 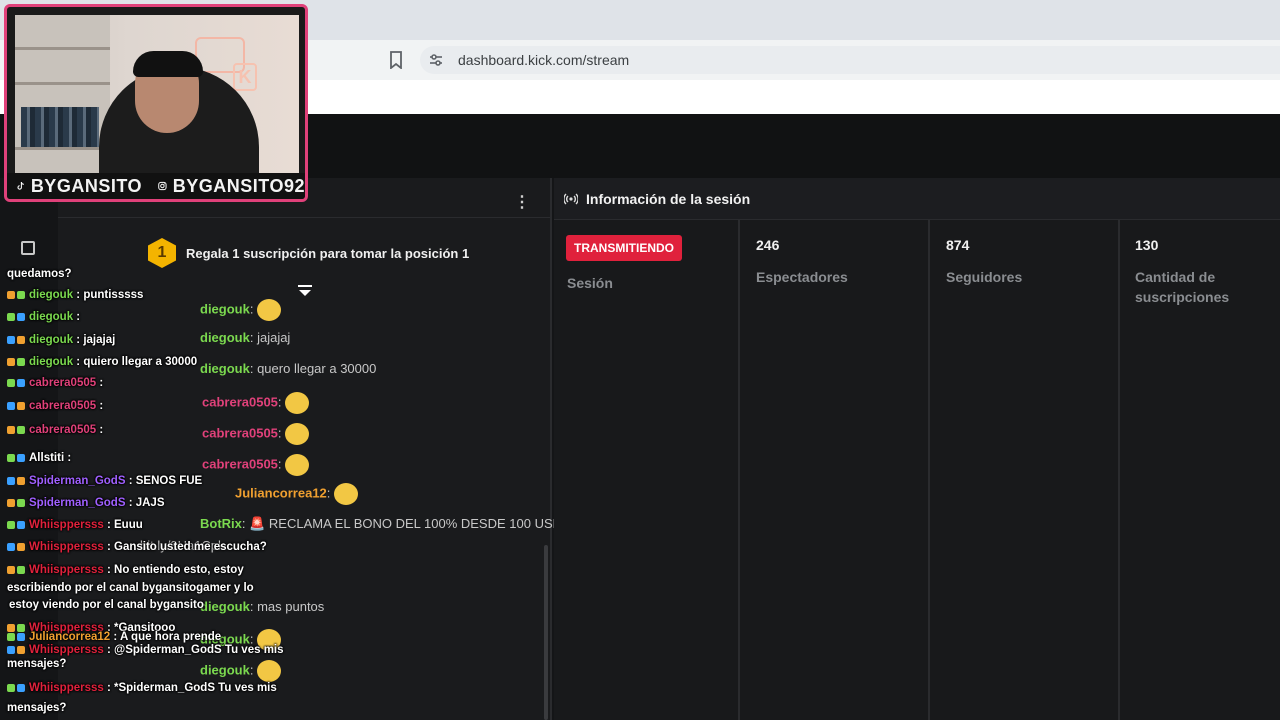 I want to click on chat-message: Juliancorrea12:, so click(x=297, y=494).